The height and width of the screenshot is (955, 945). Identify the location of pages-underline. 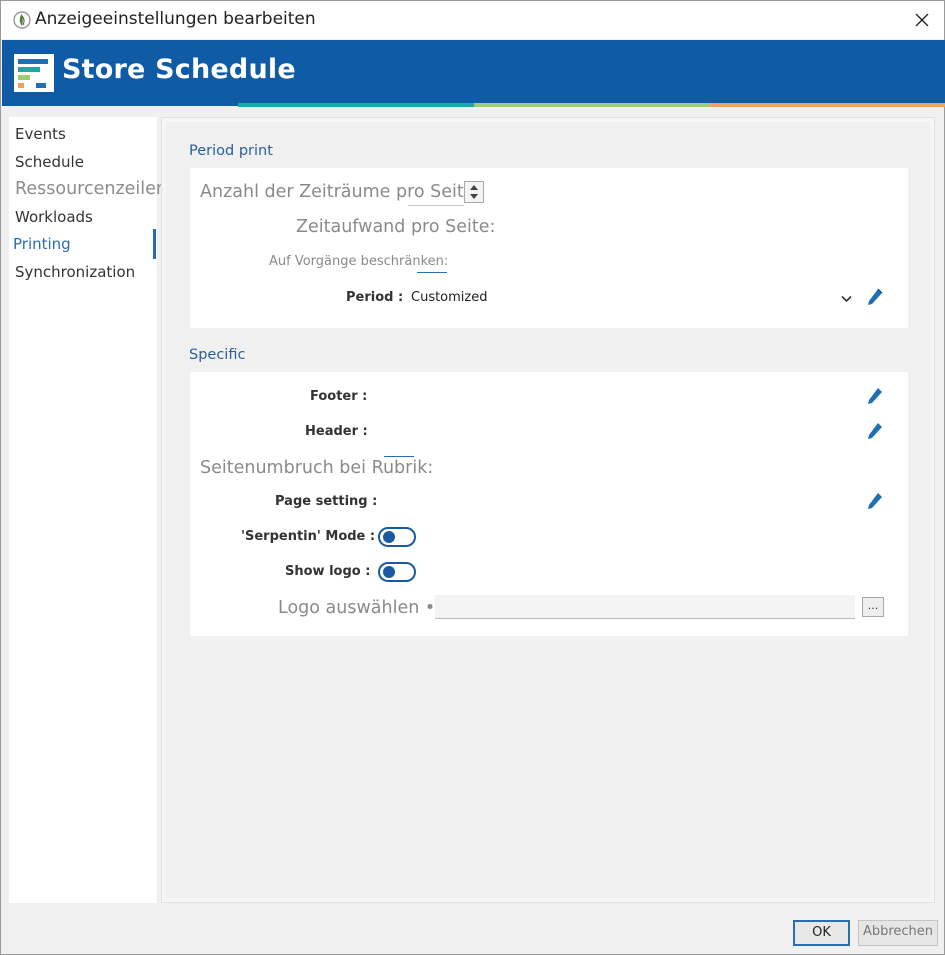
(436, 205).